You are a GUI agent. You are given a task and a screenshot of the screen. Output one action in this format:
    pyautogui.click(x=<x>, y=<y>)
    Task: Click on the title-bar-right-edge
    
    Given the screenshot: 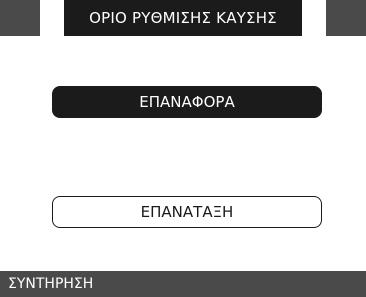 What is the action you would take?
    pyautogui.click(x=346, y=18)
    